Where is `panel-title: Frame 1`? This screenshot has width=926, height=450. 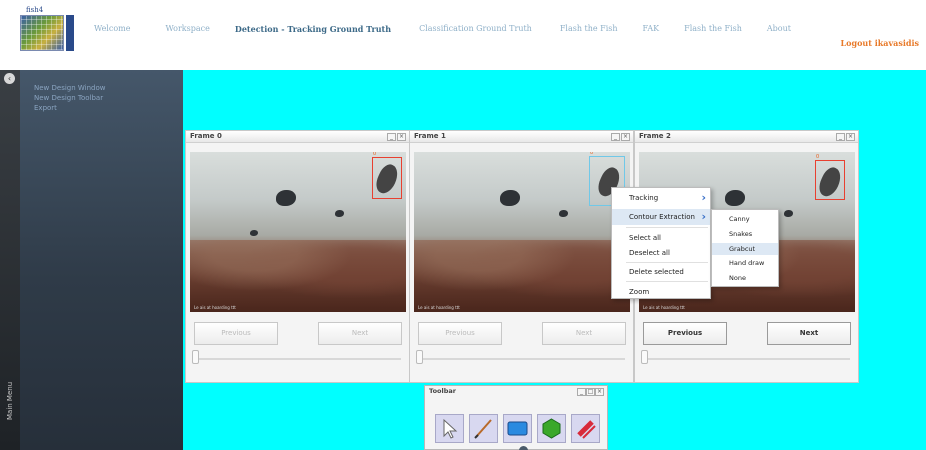
panel-title: Frame 1 is located at coordinates (430, 136).